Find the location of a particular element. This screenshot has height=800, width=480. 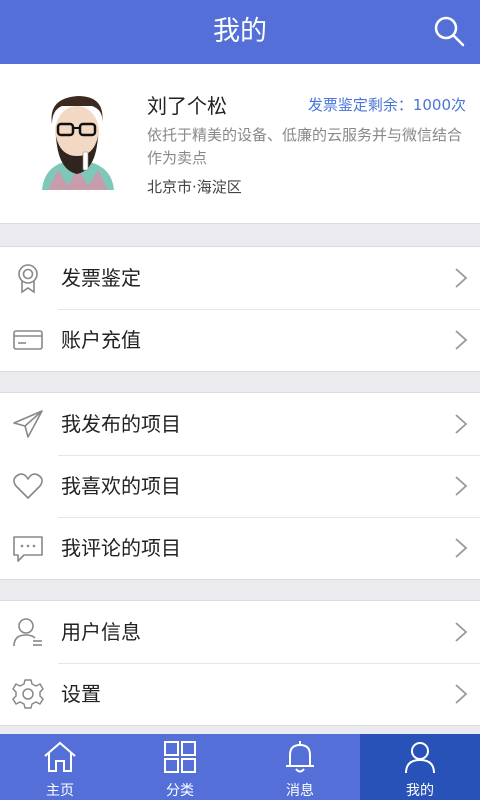

top-bar: 我的 is located at coordinates (240, 32).